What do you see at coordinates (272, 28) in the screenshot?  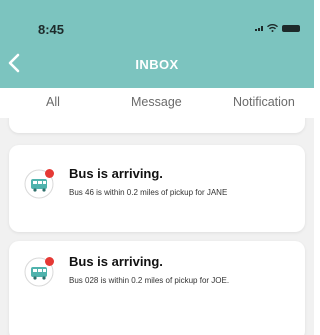 I see `wifi-icon` at bounding box center [272, 28].